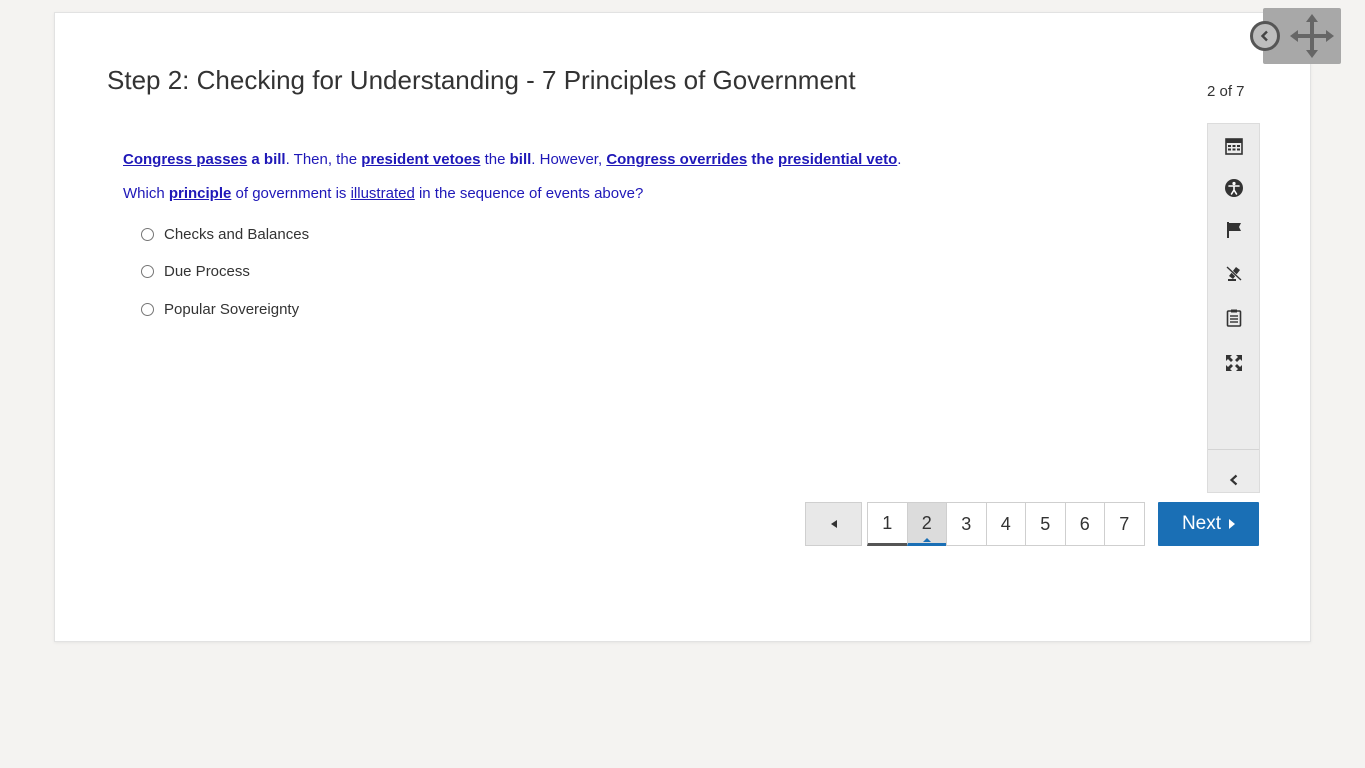  What do you see at coordinates (569, 159) in the screenshot?
I see `stem-text: . However,` at bounding box center [569, 159].